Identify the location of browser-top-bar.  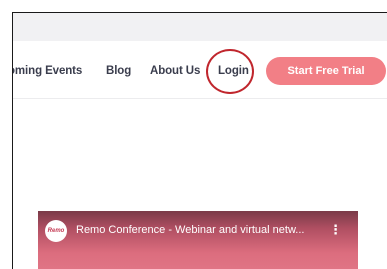
(200, 27).